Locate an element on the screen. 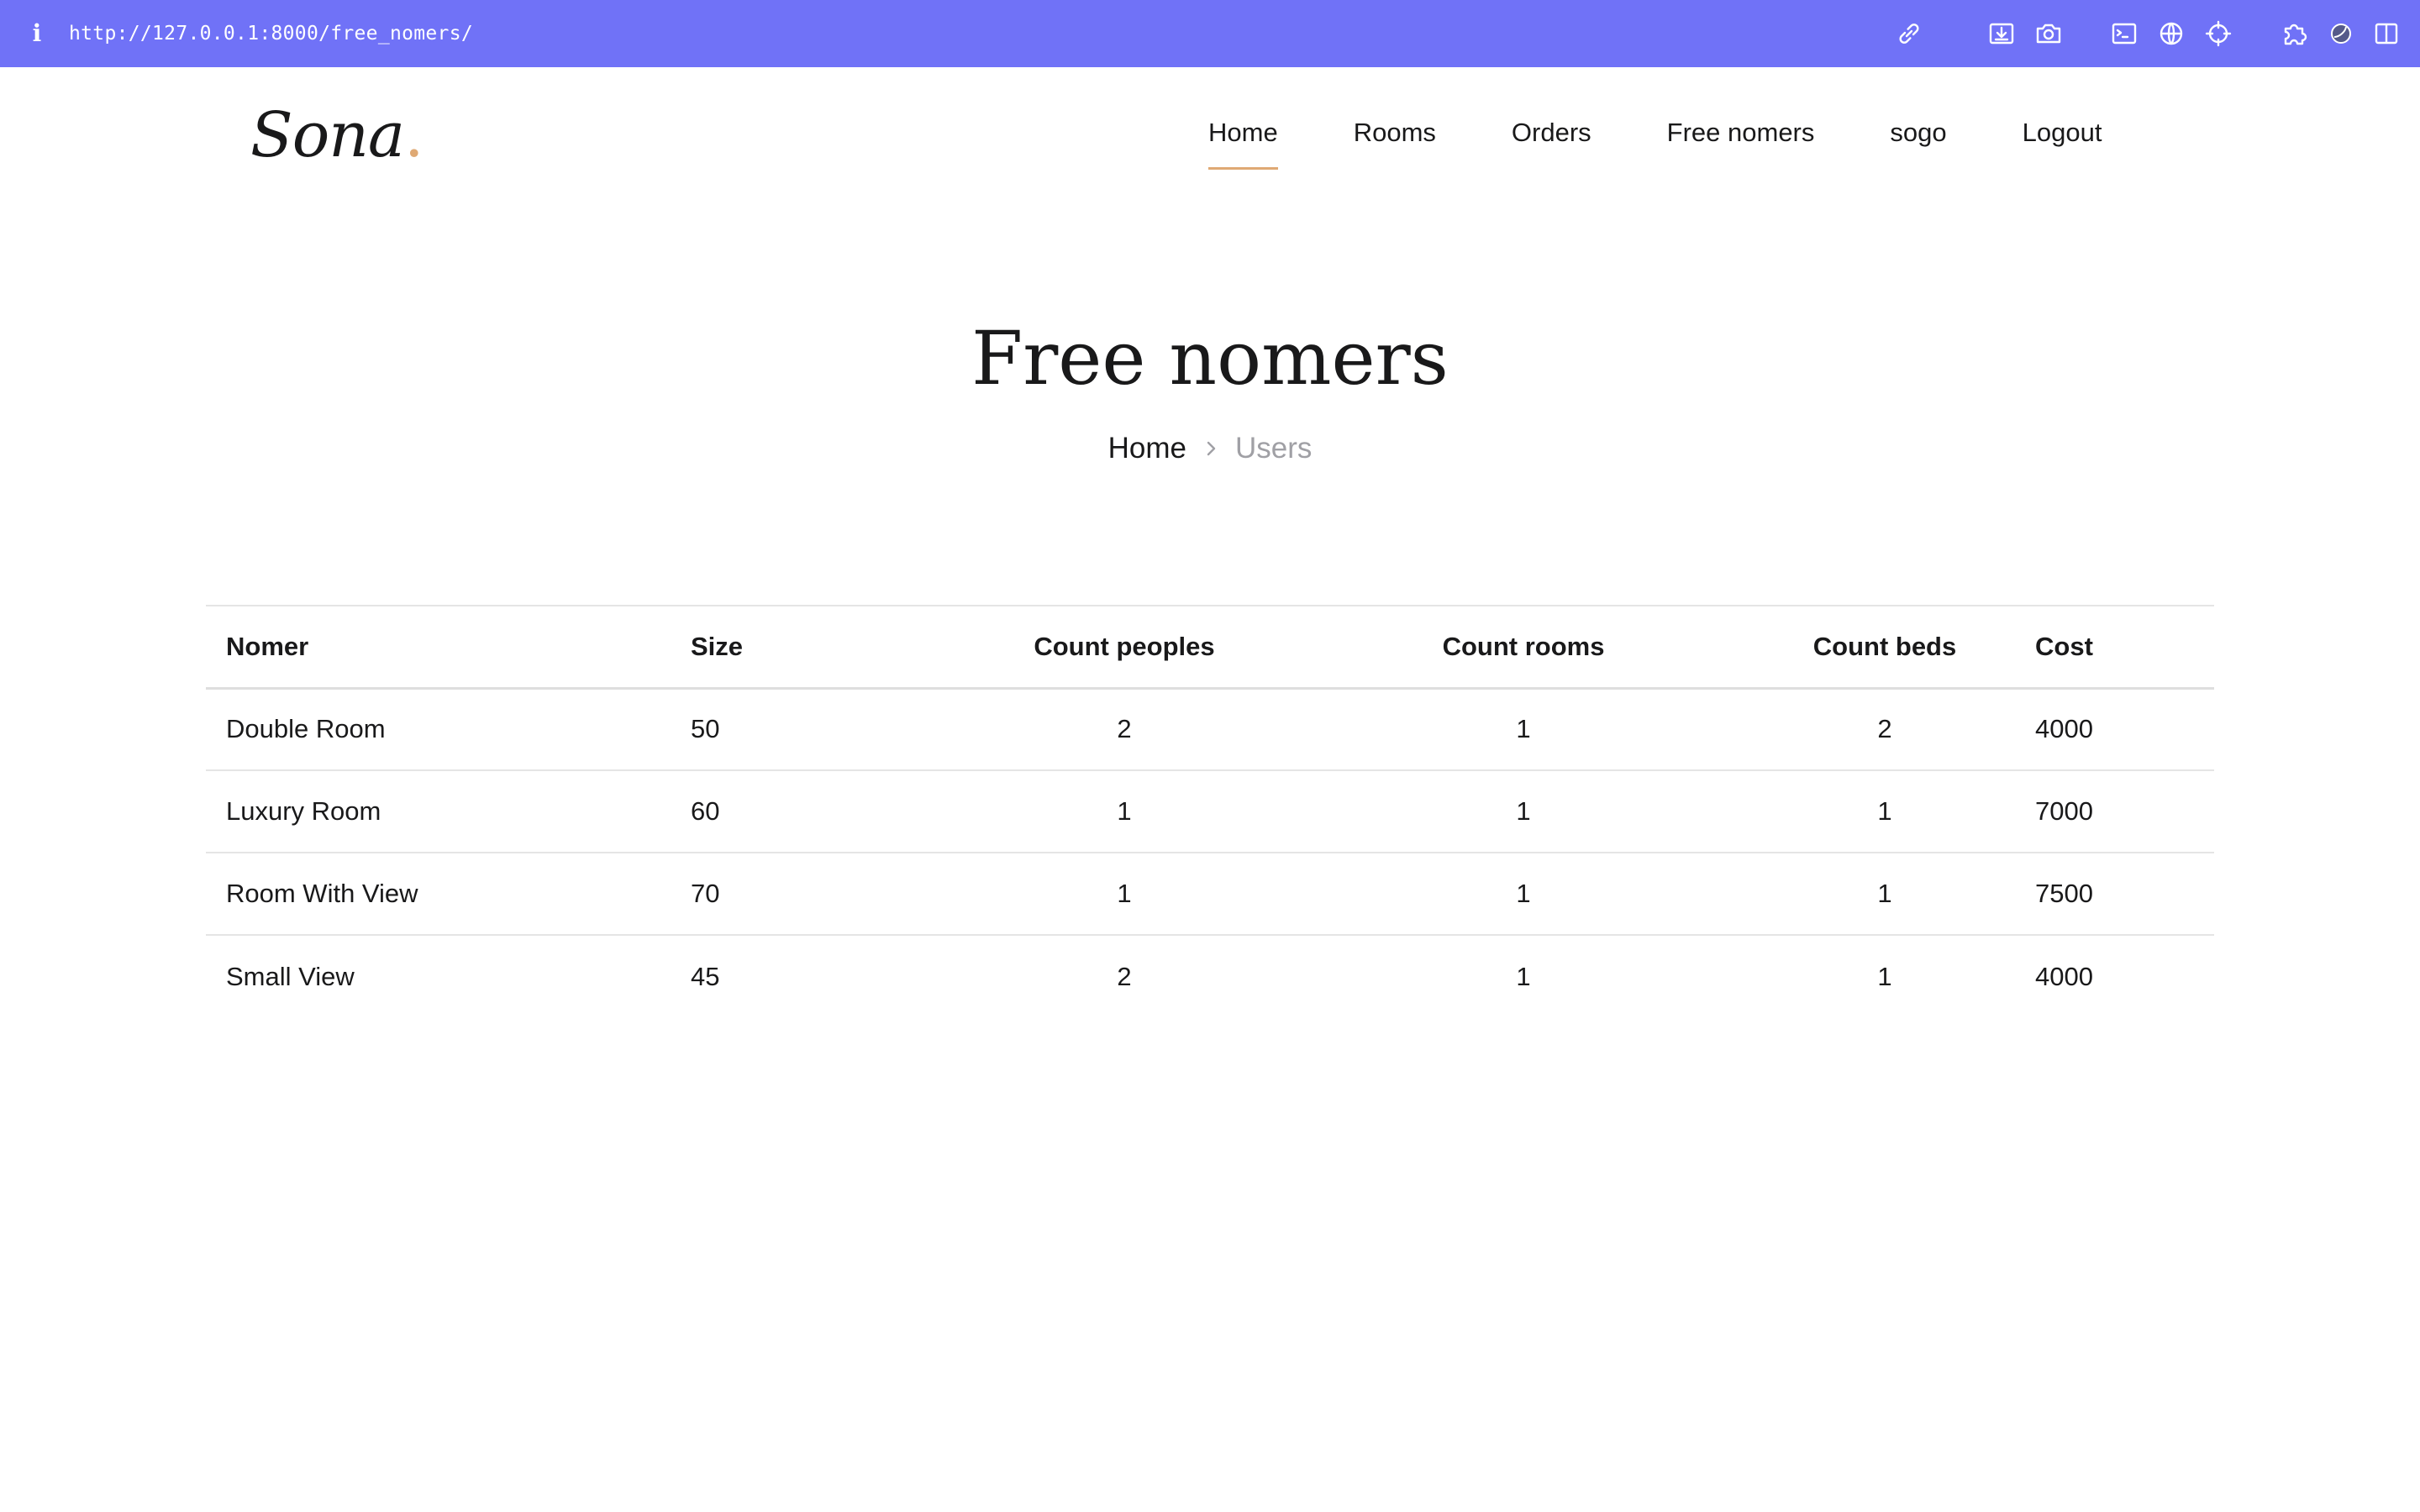 This screenshot has height=1512, width=2420. cell-count-beds: 2 is located at coordinates (1884, 729).